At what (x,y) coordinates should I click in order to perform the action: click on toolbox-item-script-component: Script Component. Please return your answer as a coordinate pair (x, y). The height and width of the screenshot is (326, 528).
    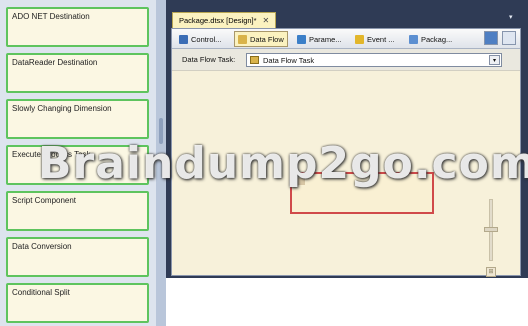
    Looking at the image, I should click on (77, 211).